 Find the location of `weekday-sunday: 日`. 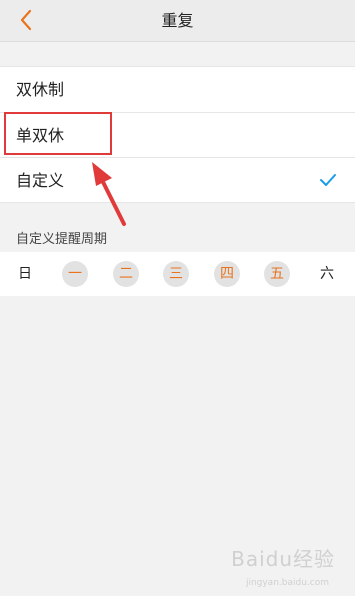

weekday-sunday: 日 is located at coordinates (25, 274).